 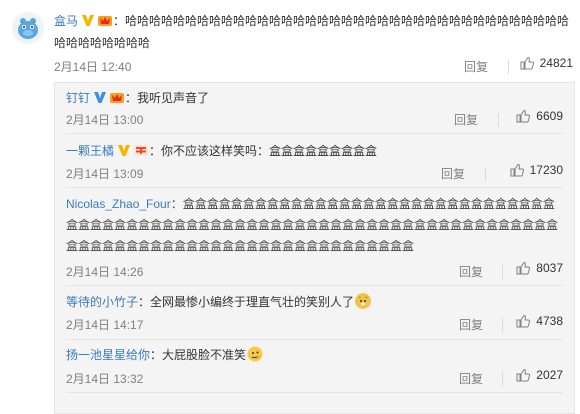 I want to click on hippo-avatar-icon, so click(x=28, y=28).